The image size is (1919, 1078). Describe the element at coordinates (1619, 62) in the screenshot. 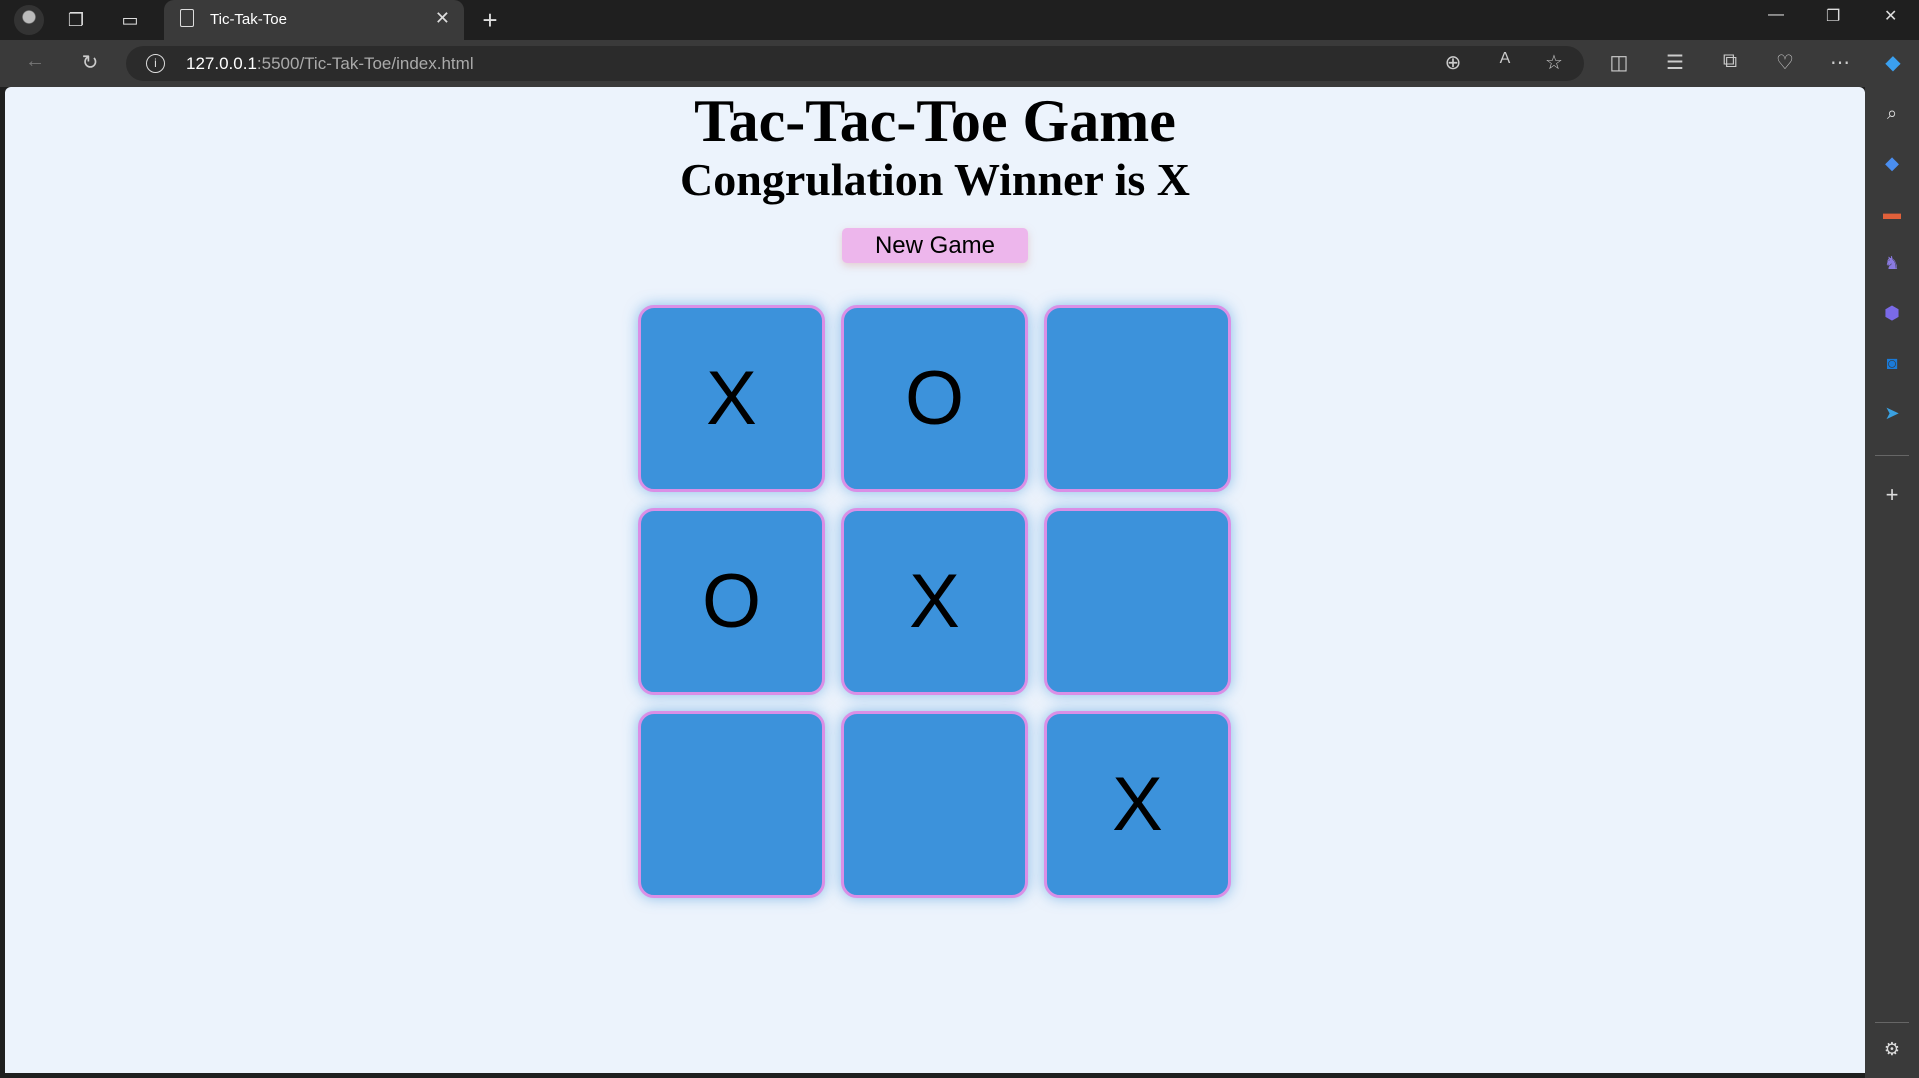

I see `split-screen-icon: ◫` at that location.